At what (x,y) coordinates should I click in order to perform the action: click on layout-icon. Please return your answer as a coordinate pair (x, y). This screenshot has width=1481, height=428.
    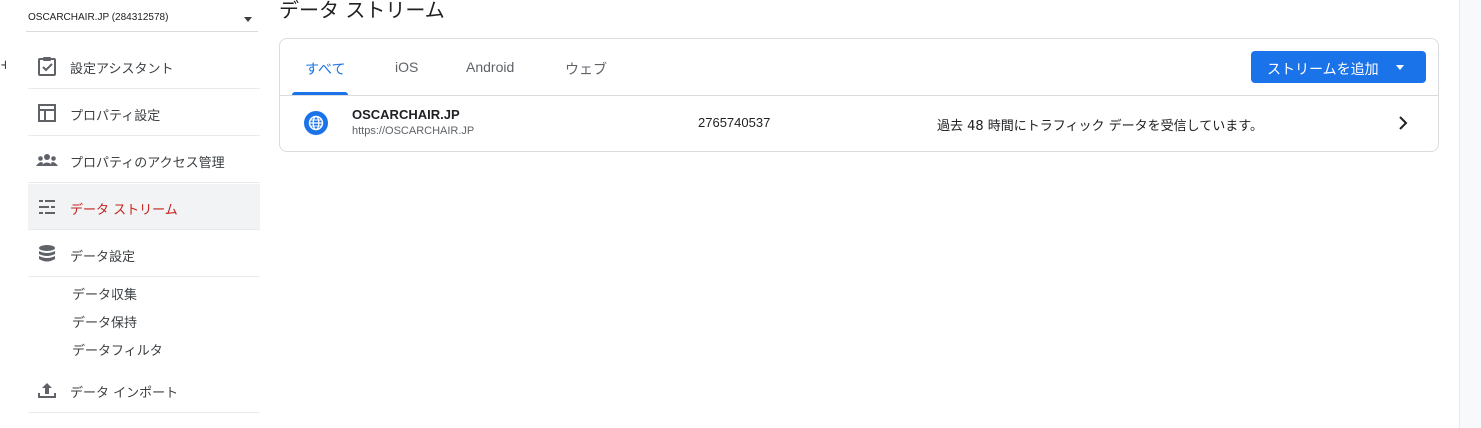
    Looking at the image, I should click on (47, 113).